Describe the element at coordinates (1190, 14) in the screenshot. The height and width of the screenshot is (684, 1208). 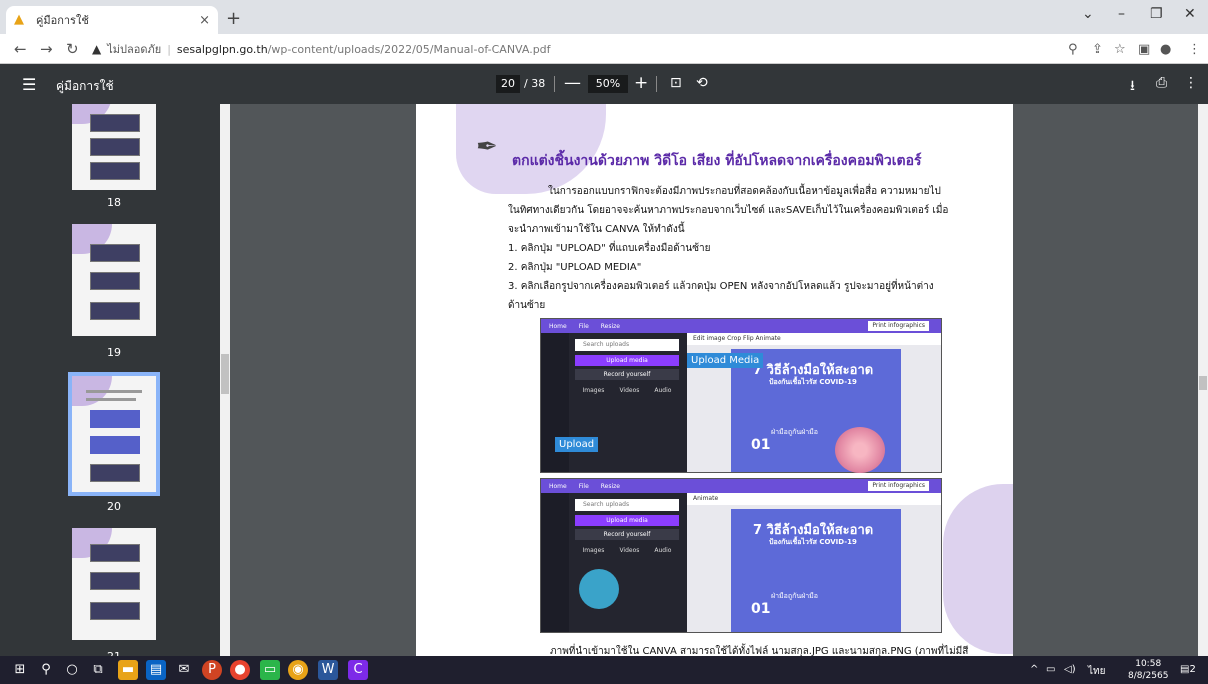
I see `close-window-button: ✕` at that location.